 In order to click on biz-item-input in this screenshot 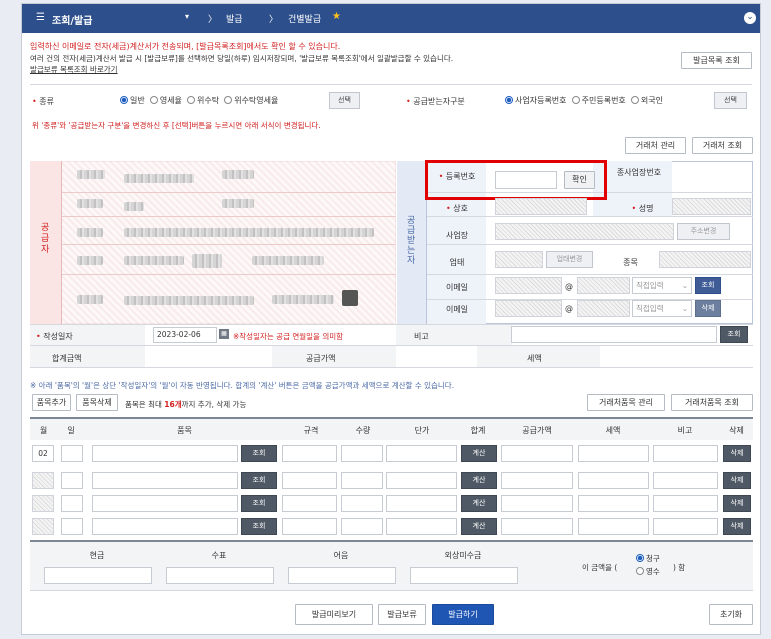, I will do `click(705, 259)`.